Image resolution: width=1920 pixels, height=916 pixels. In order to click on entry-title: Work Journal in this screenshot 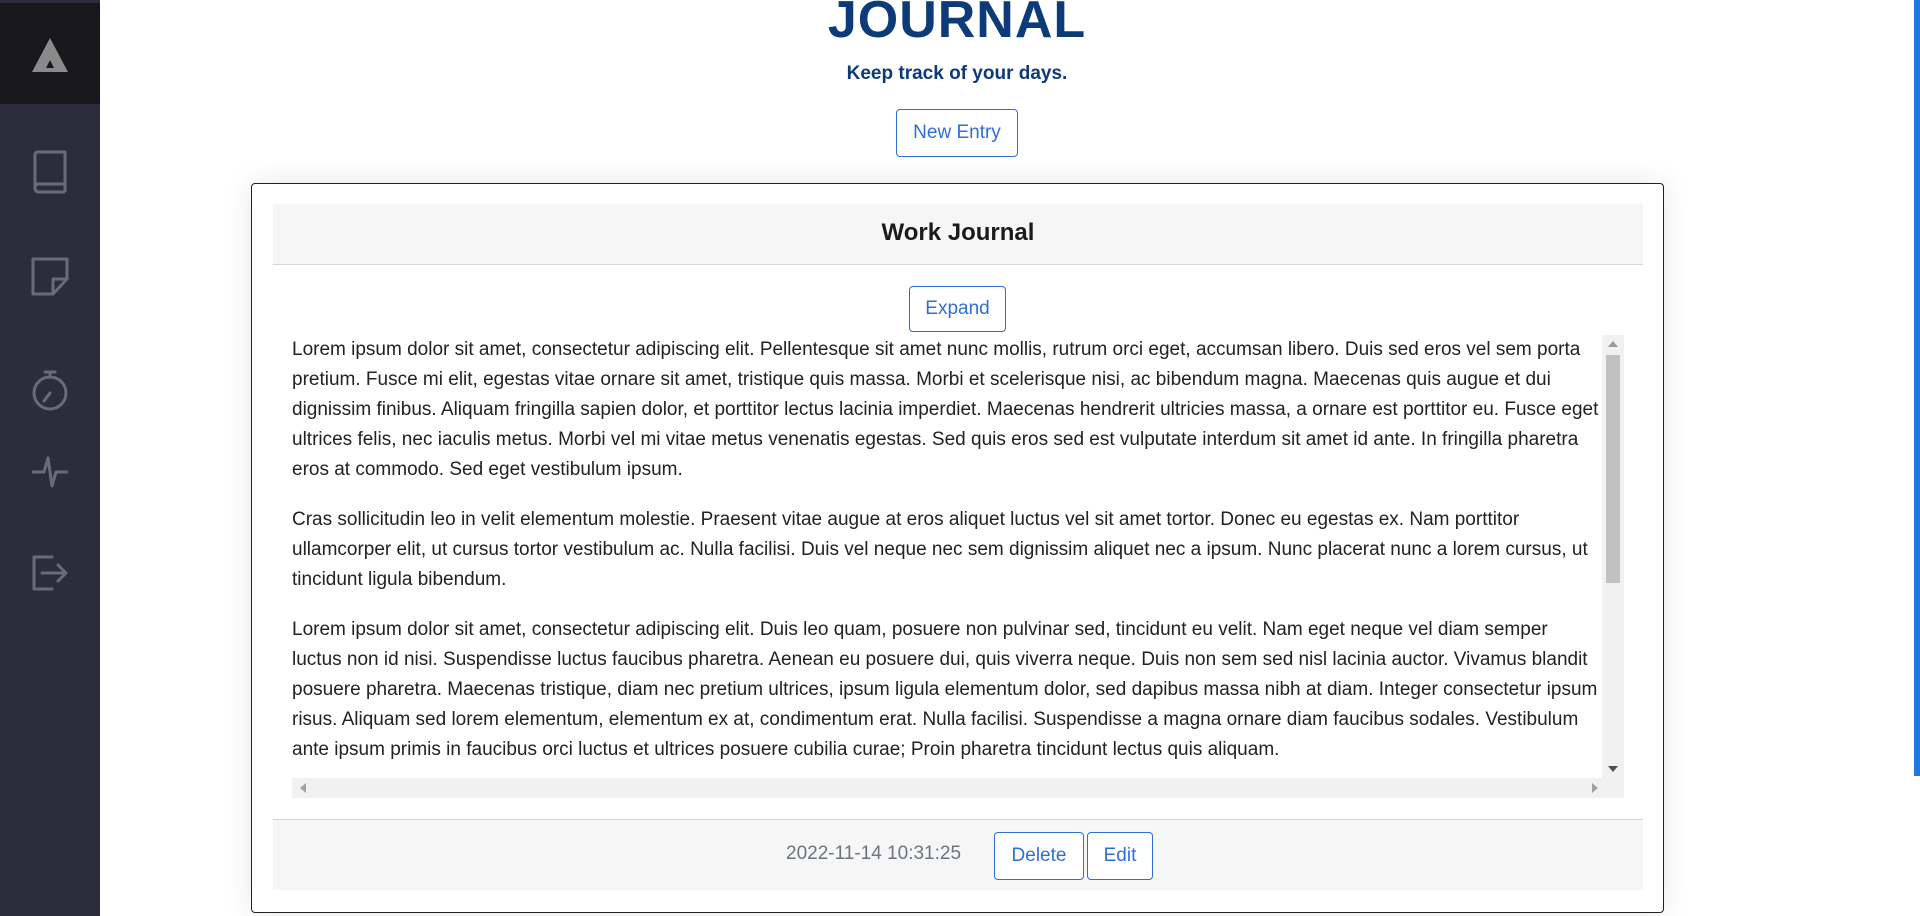, I will do `click(958, 232)`.